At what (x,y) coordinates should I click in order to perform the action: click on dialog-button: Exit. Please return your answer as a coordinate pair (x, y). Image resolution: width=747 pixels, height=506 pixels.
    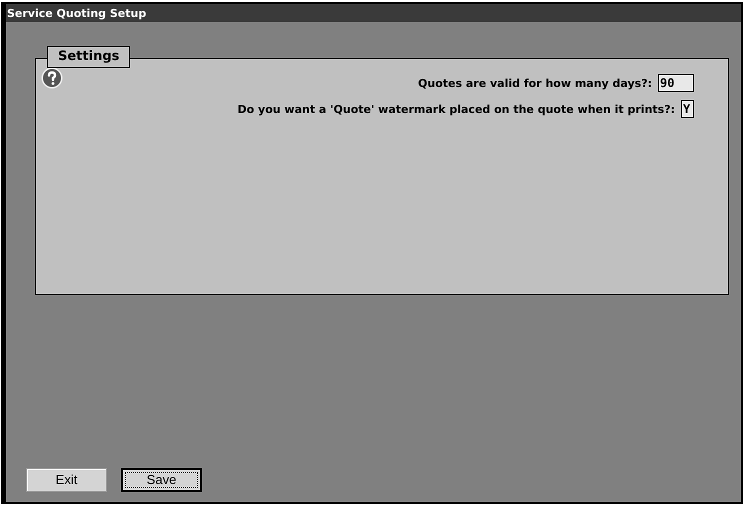
    Looking at the image, I should click on (66, 480).